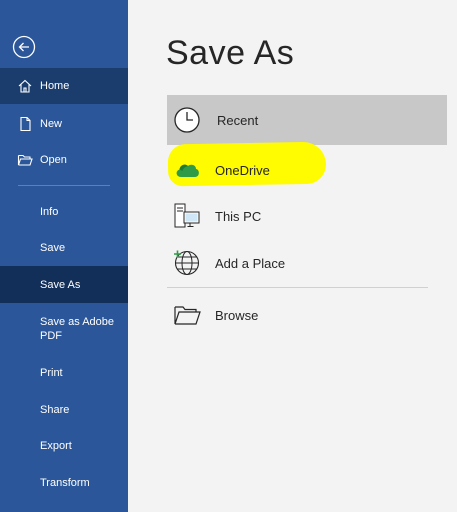  Describe the element at coordinates (64, 185) in the screenshot. I see `sidebar-divider` at that location.